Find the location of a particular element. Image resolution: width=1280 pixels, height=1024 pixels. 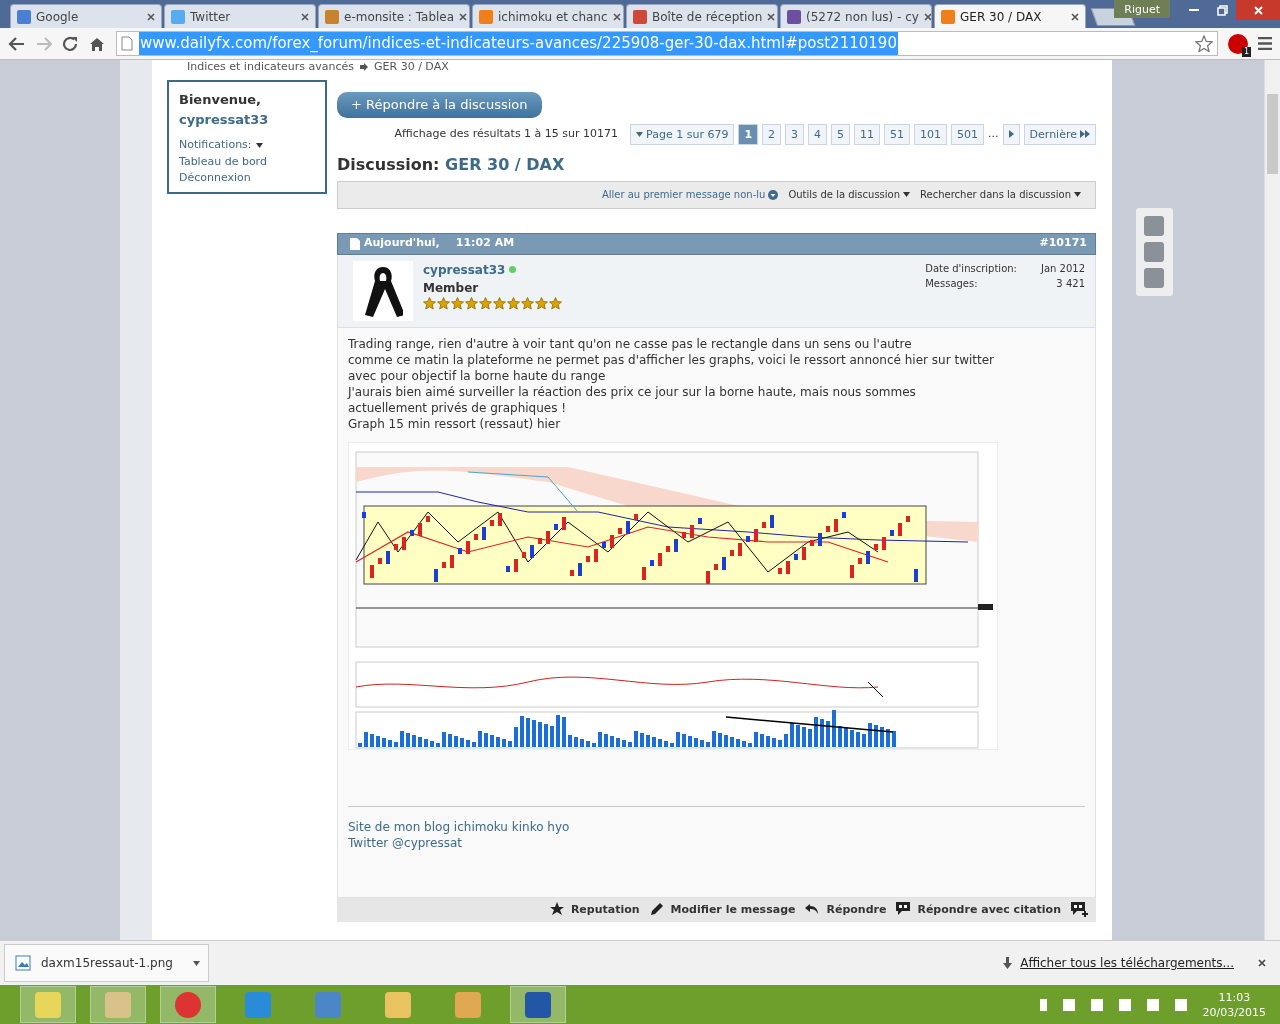

download-filename: daxm15ressaut-1.png is located at coordinates (107, 963).